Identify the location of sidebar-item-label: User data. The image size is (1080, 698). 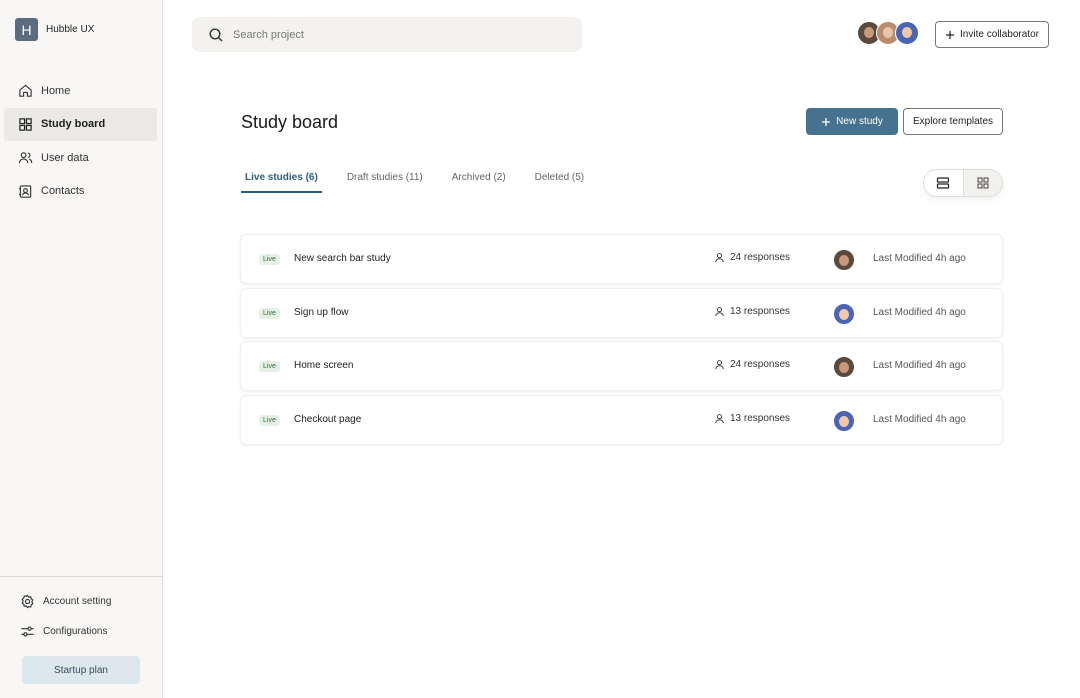
(65, 157).